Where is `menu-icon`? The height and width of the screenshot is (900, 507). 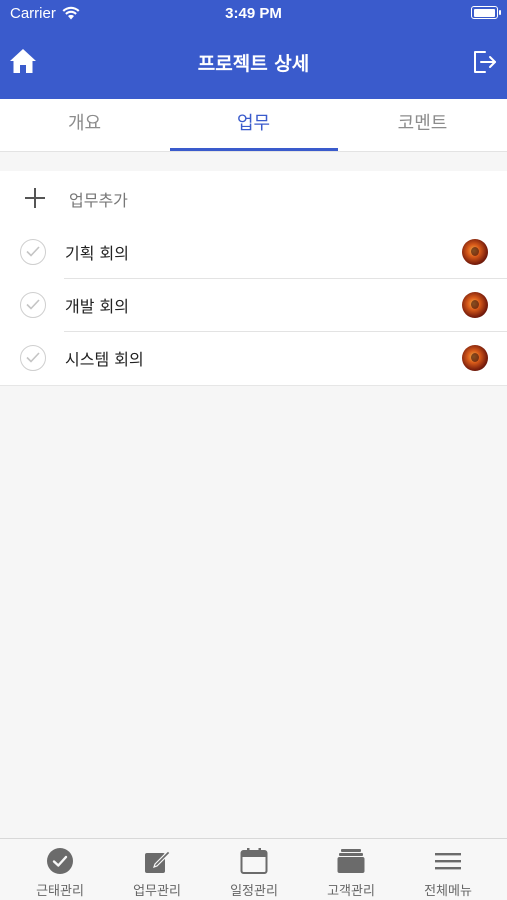
menu-icon is located at coordinates (448, 861).